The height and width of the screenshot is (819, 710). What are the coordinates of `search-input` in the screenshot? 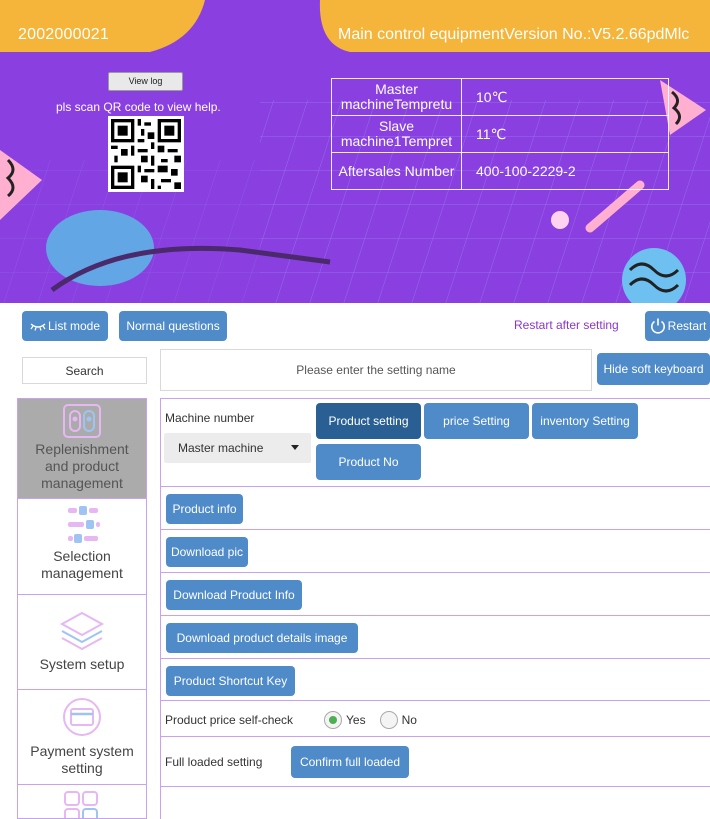 It's located at (376, 370).